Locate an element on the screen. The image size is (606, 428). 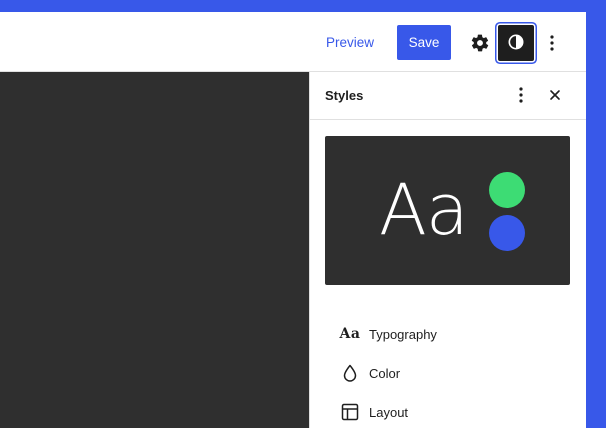
preview-button: Preview is located at coordinates (350, 43).